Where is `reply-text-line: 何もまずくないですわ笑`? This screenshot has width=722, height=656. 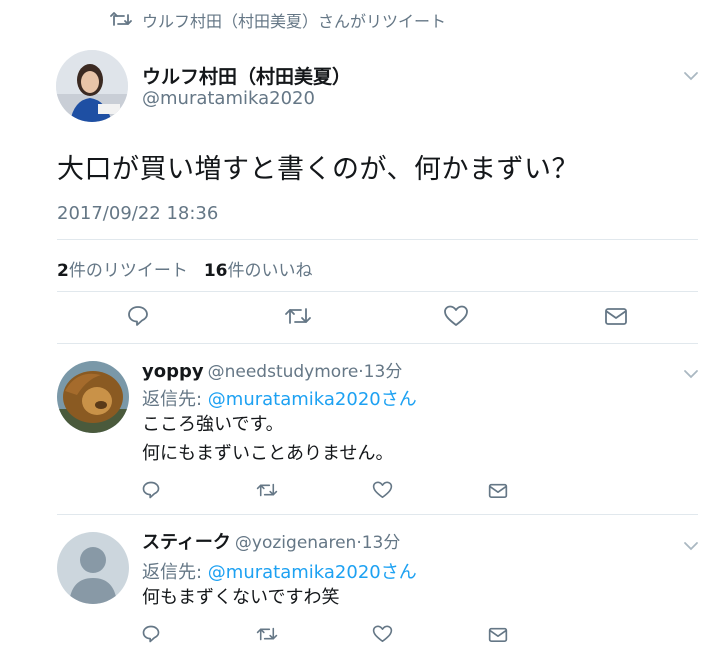
reply-text-line: 何もまずくないですわ笑 is located at coordinates (241, 597).